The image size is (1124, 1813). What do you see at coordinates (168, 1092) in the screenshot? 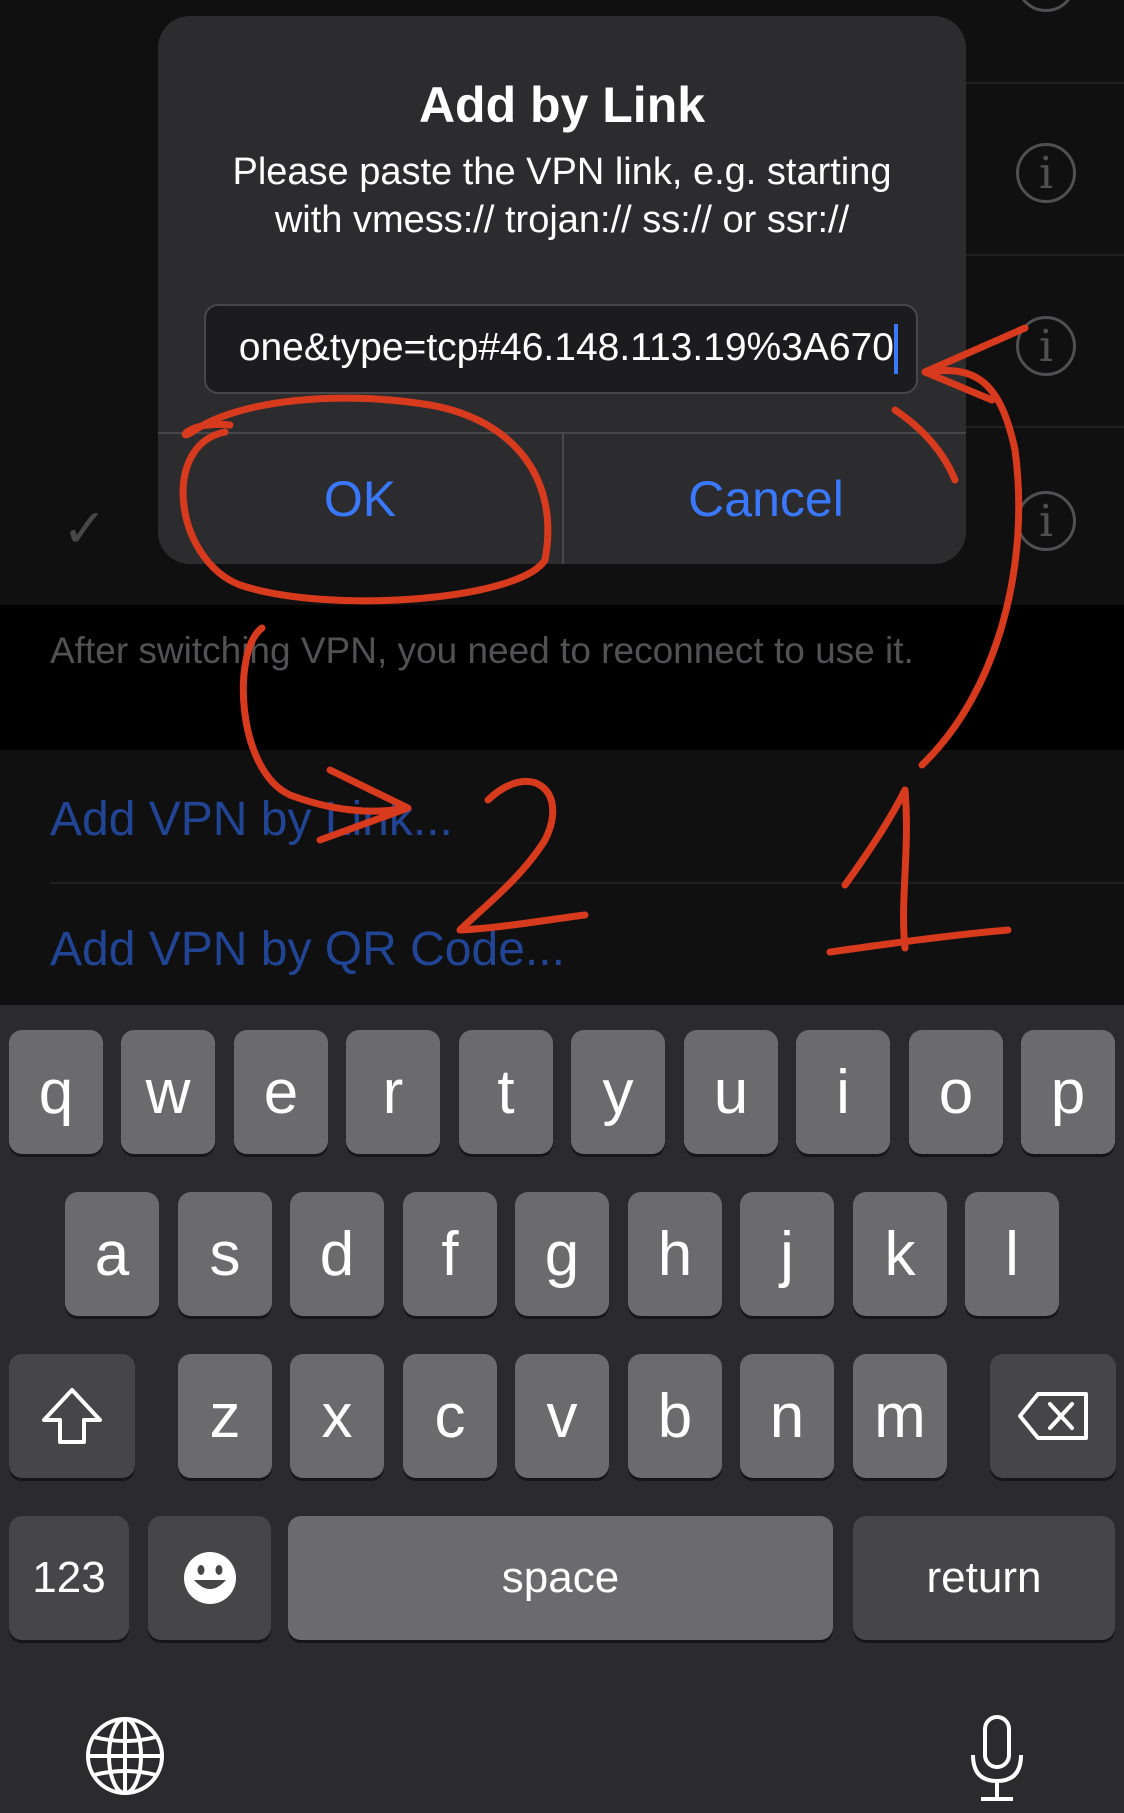
I see `key-w: w` at bounding box center [168, 1092].